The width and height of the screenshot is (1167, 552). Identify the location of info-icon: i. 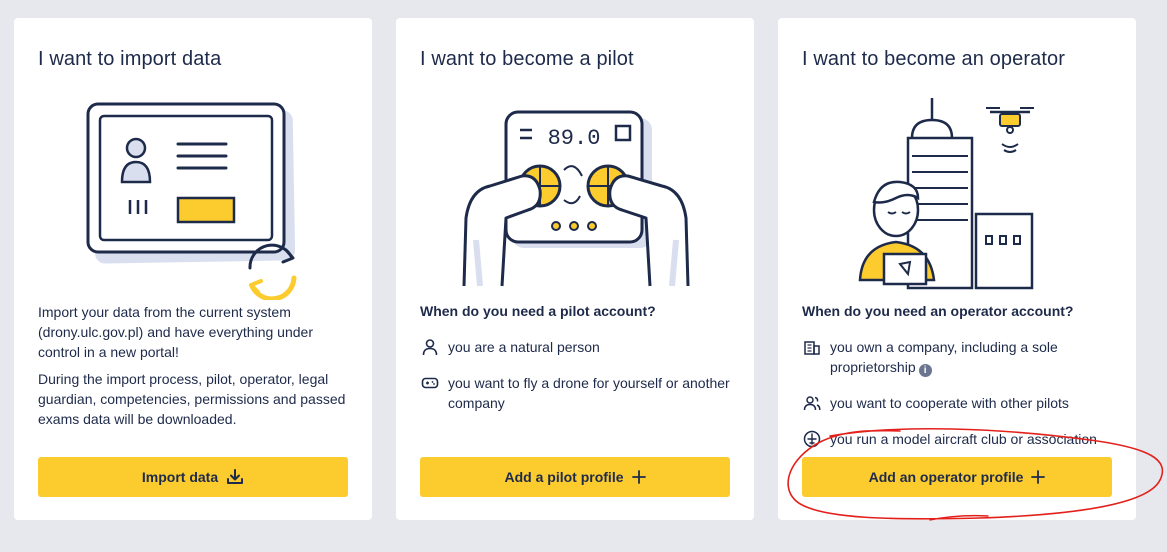
(925, 370).